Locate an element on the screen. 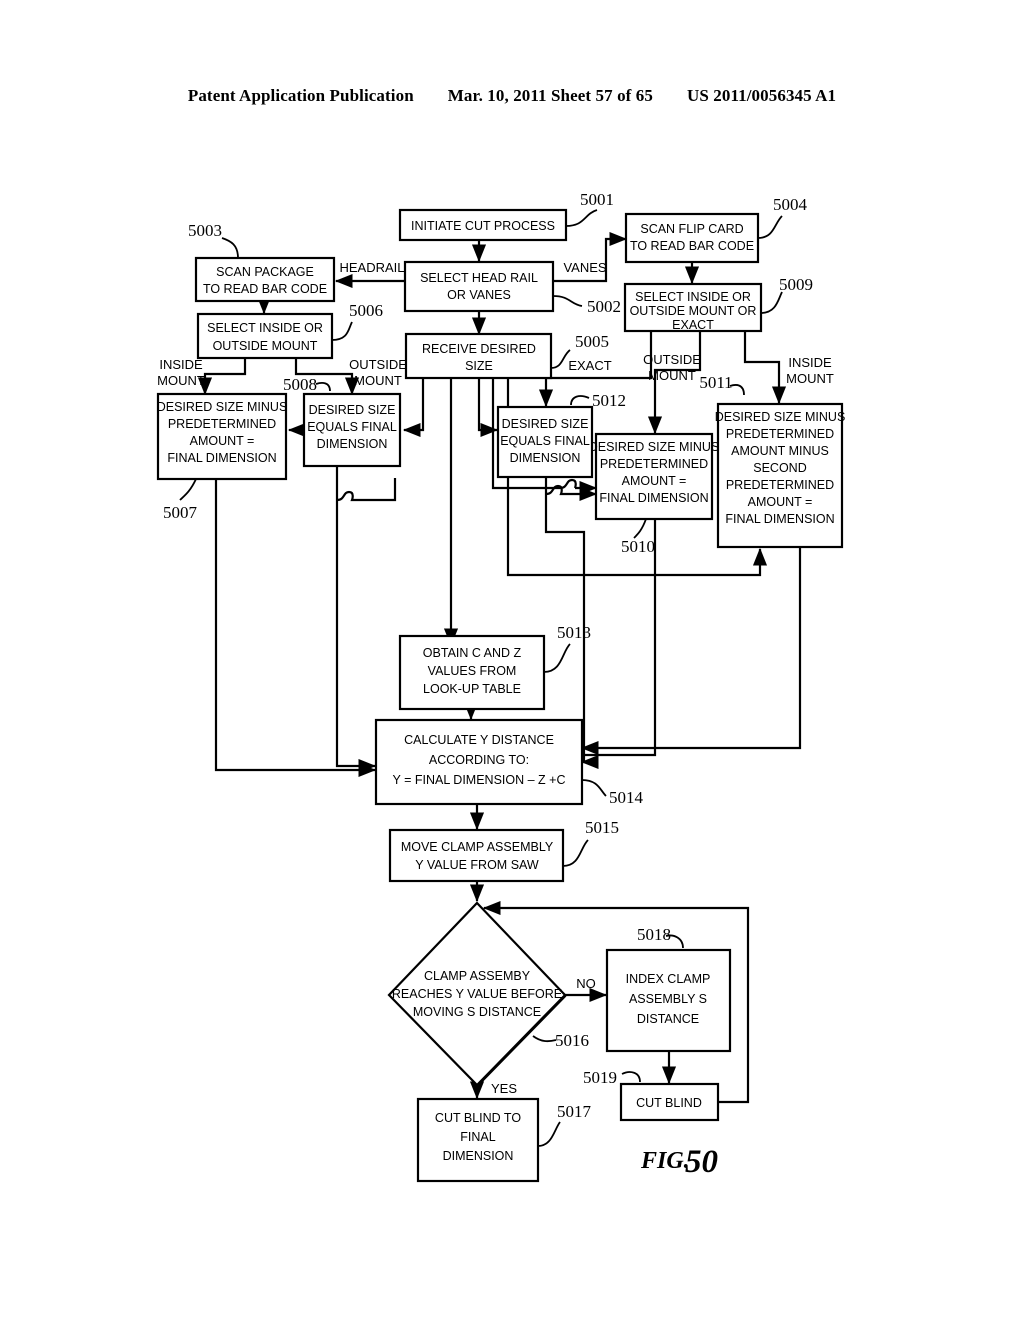  node-5017-line-2: DIMENSION is located at coordinates (478, 1156).